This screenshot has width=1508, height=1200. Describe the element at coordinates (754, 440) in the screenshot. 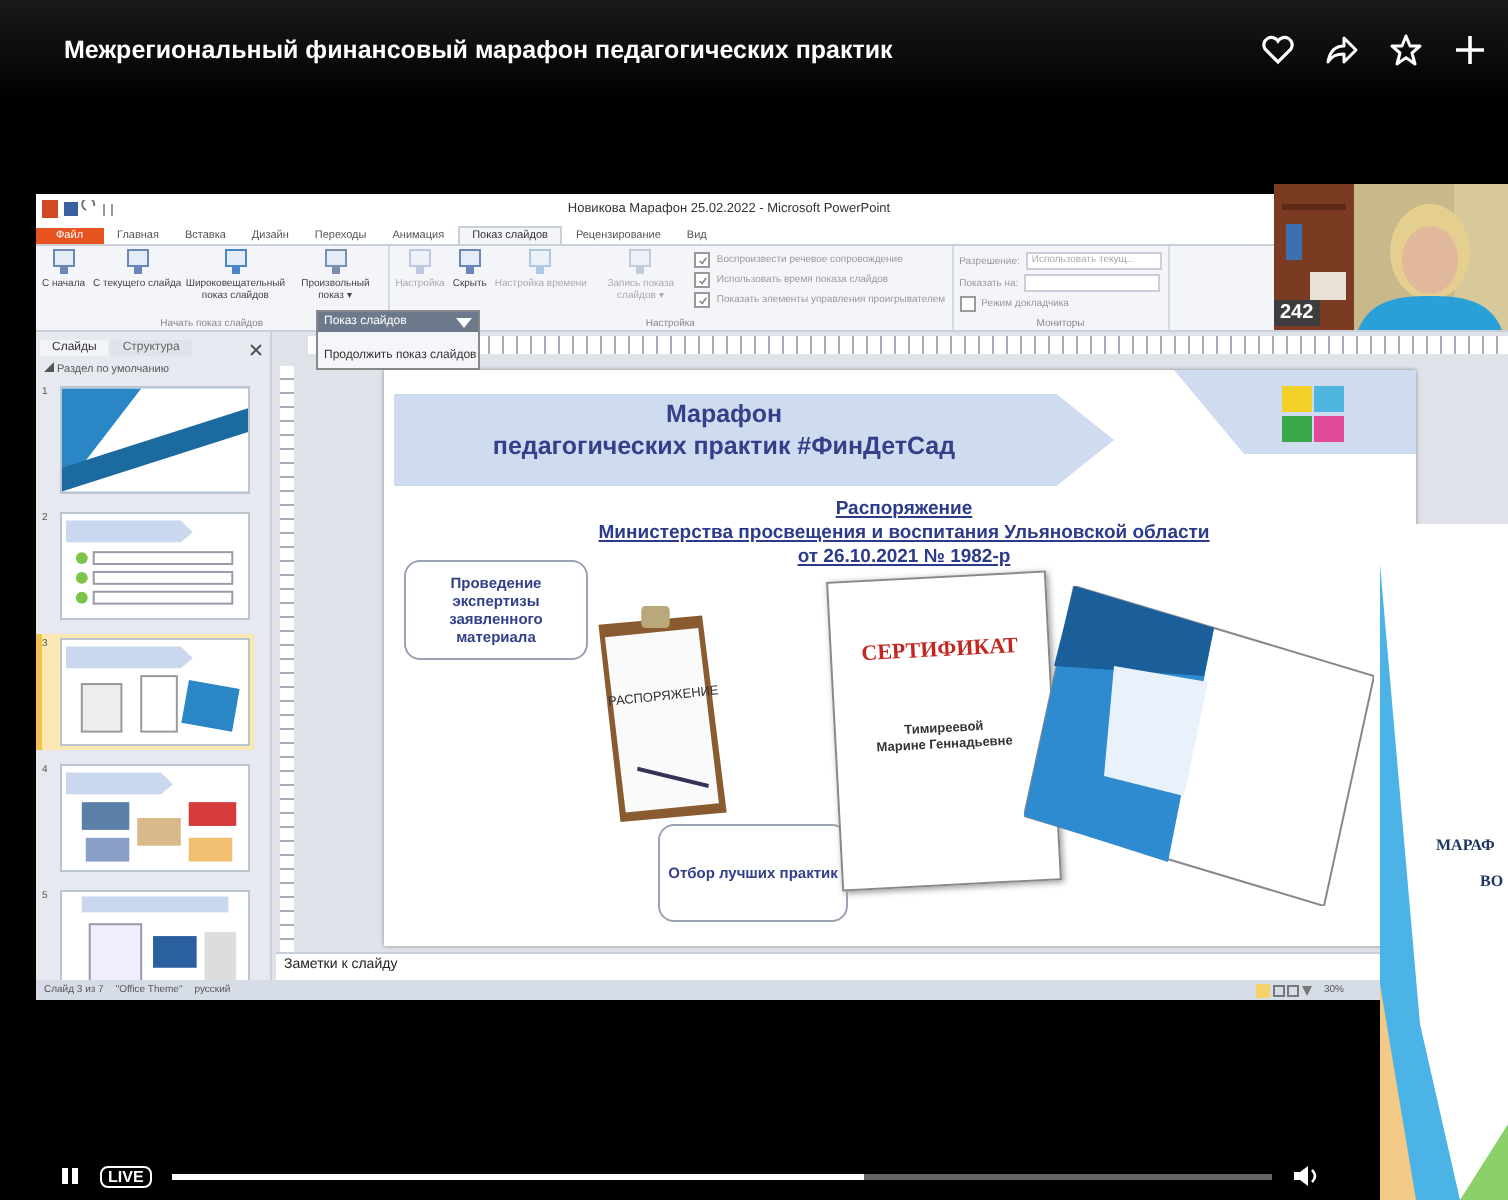

I see `title-banner: Марафон педагогических практик #ФинДетСад` at that location.